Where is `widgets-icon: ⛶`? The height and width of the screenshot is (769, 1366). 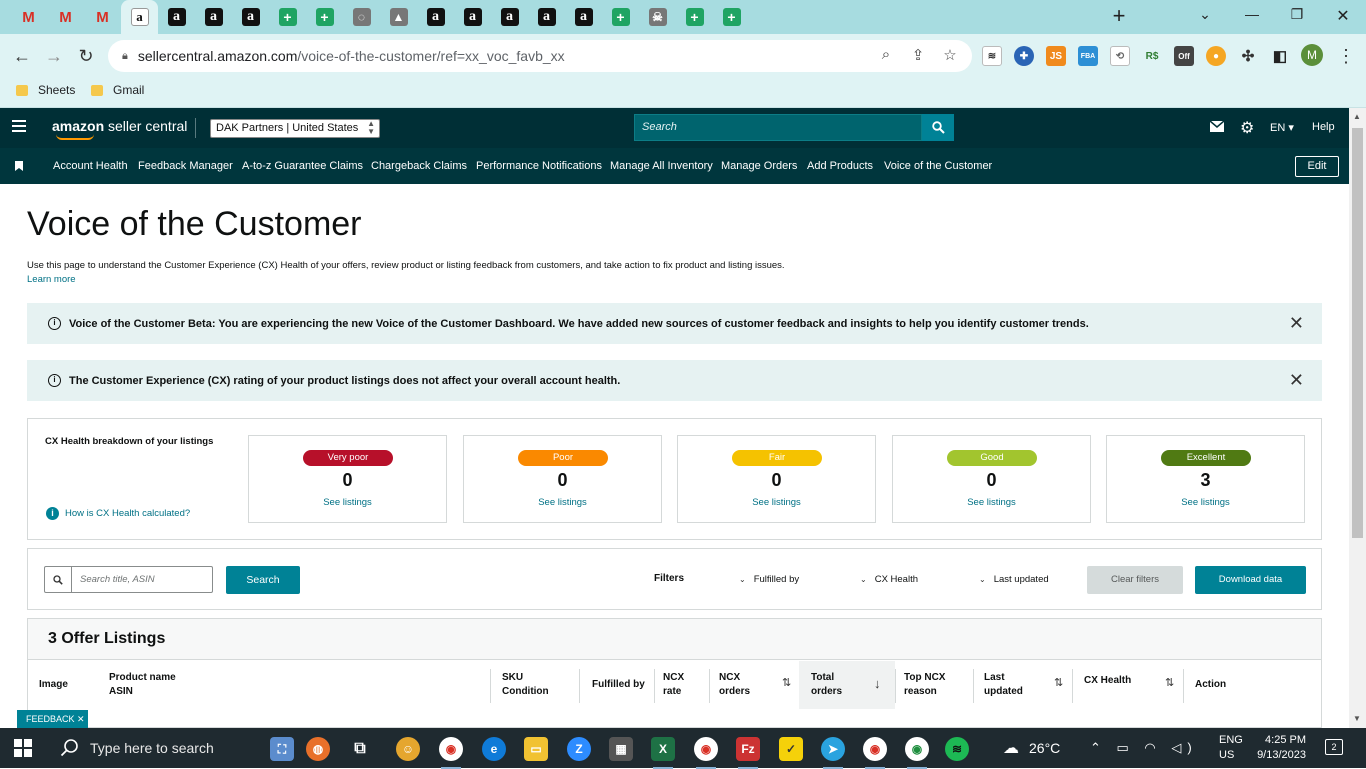 widgets-icon: ⛶ is located at coordinates (282, 749).